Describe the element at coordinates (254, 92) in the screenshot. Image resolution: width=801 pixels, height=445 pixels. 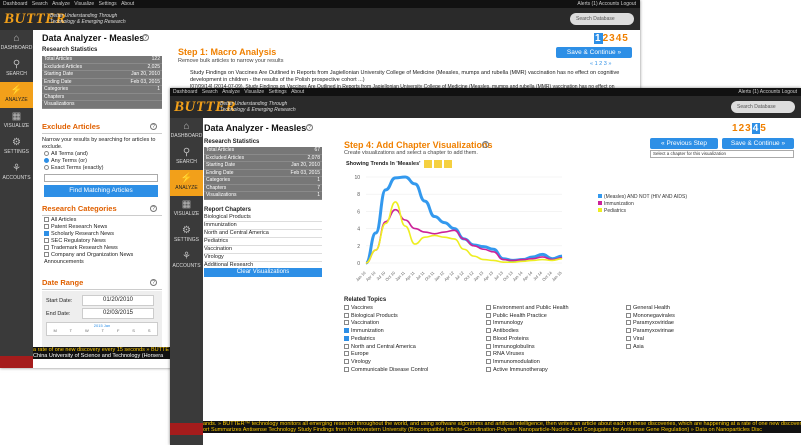
I see `menu-visualize: Visualize` at that location.